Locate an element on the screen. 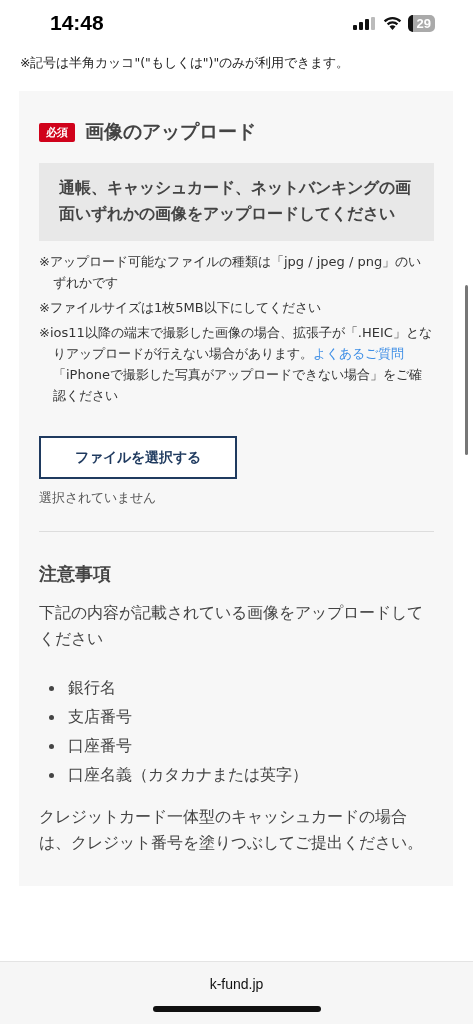 The image size is (473, 1024). wifi-icon is located at coordinates (392, 23).